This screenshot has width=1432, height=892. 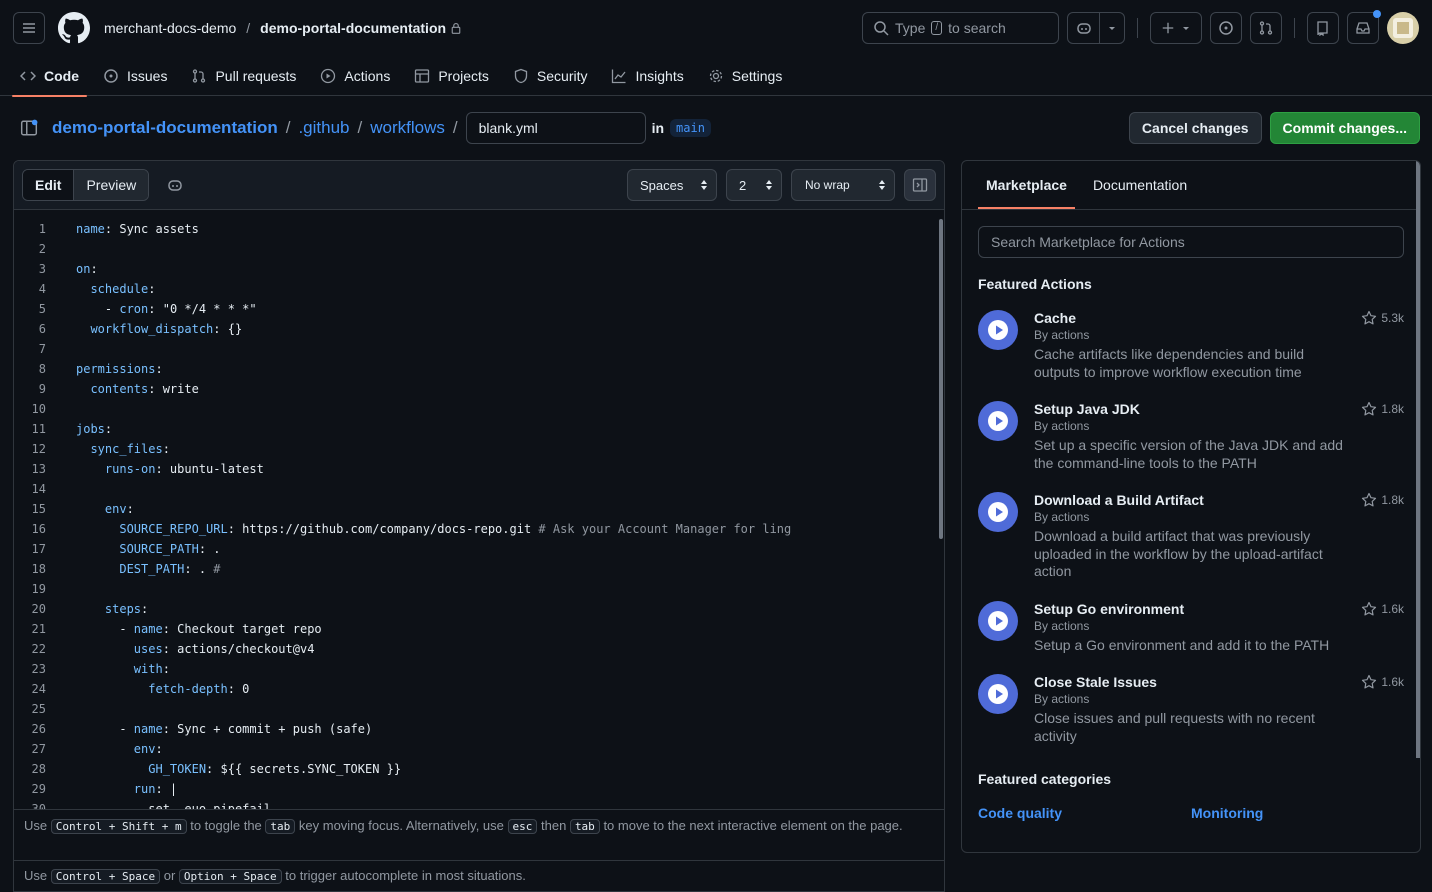 What do you see at coordinates (451, 76) in the screenshot?
I see `tab-projects: Projects` at bounding box center [451, 76].